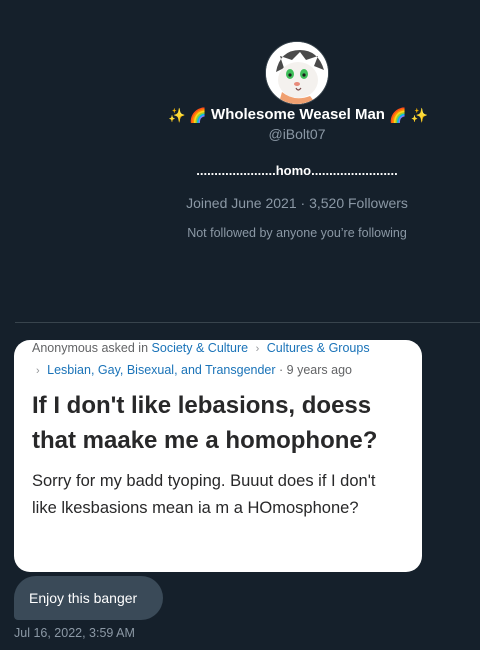 The height and width of the screenshot is (650, 480). What do you see at coordinates (161, 370) in the screenshot?
I see `topic-link-lgbt: Lesbian, Gay, Bisexual, and Transgender` at bounding box center [161, 370].